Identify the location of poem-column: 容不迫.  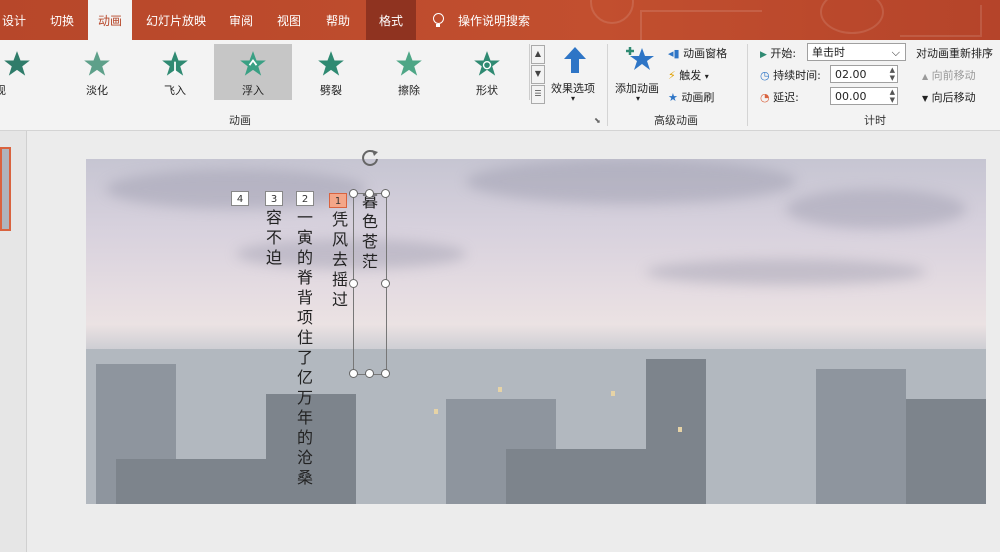
(272, 239).